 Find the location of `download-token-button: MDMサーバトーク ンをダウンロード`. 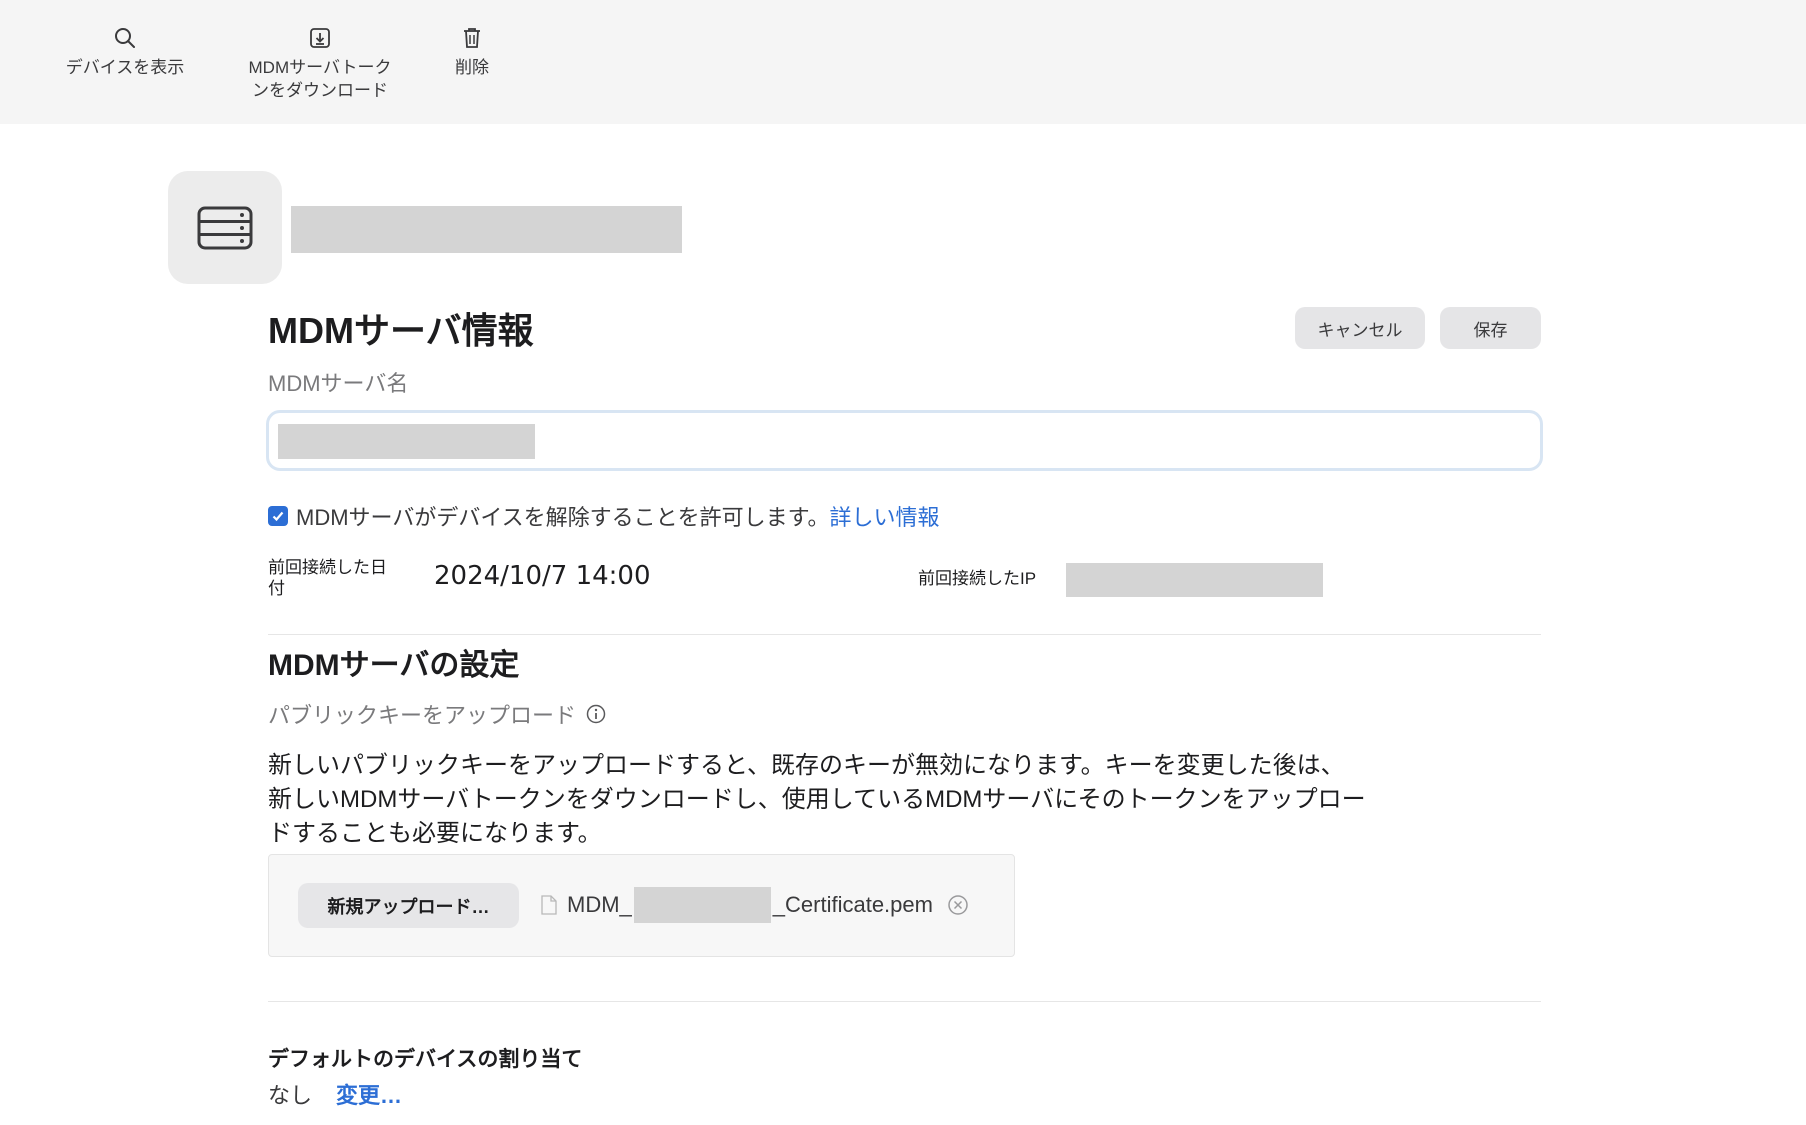

download-token-button: MDMサーバトーク ンをダウンロード is located at coordinates (320, 63).